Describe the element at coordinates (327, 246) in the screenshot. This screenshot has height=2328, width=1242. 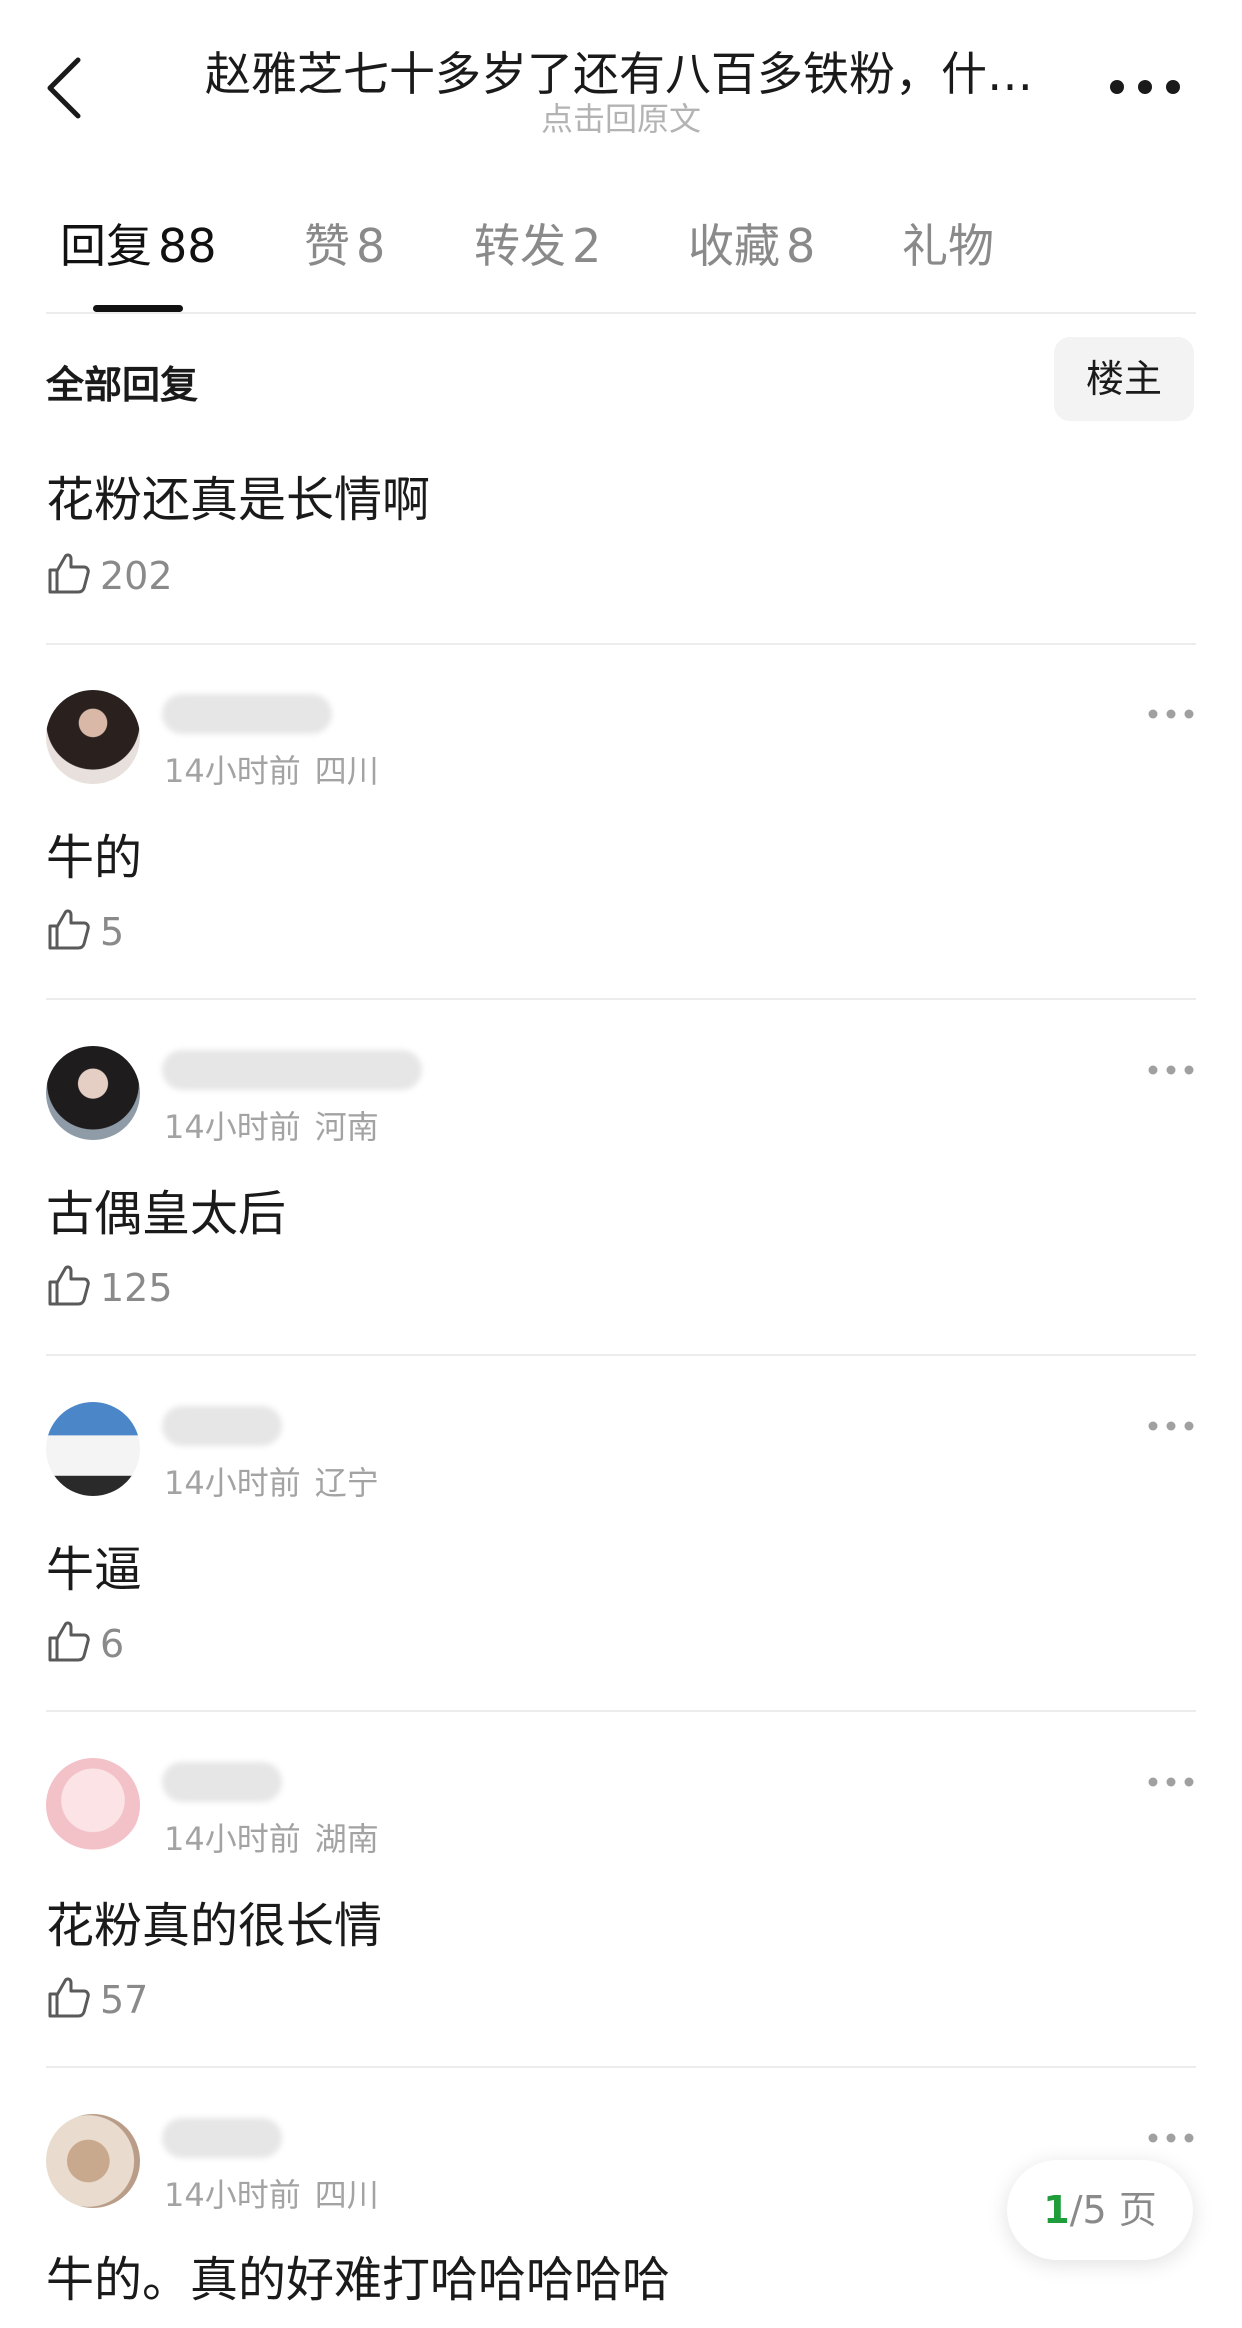
I see `tab-label: 赞` at that location.